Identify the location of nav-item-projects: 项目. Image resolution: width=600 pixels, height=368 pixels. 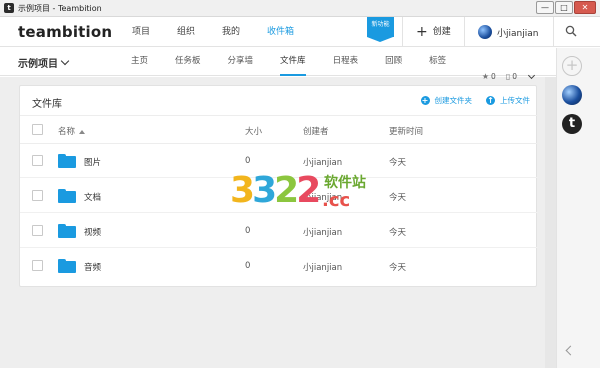
(141, 32).